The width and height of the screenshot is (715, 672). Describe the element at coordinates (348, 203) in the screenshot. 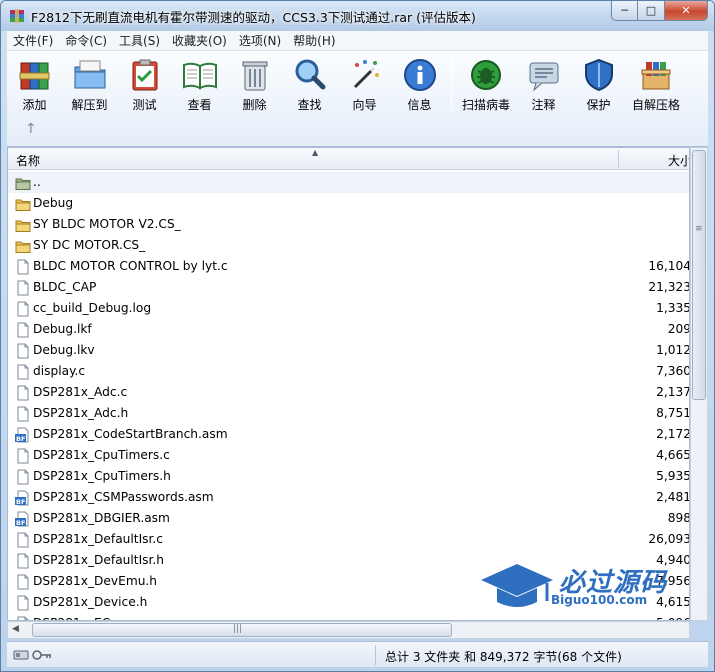

I see `file-row: Debug` at that location.